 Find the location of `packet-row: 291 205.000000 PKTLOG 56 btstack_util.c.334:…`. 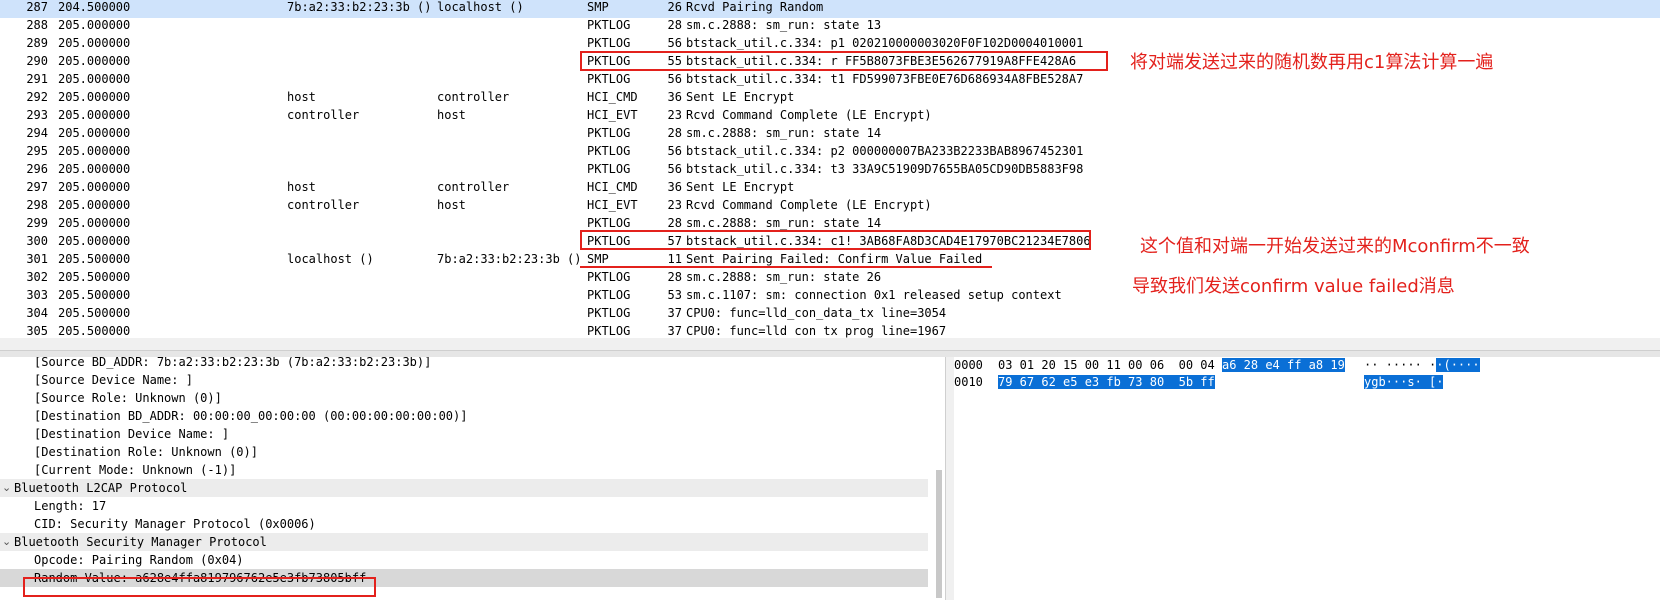

packet-row: 291 205.000000 PKTLOG 56 btstack_util.c.334:… is located at coordinates (830, 81).